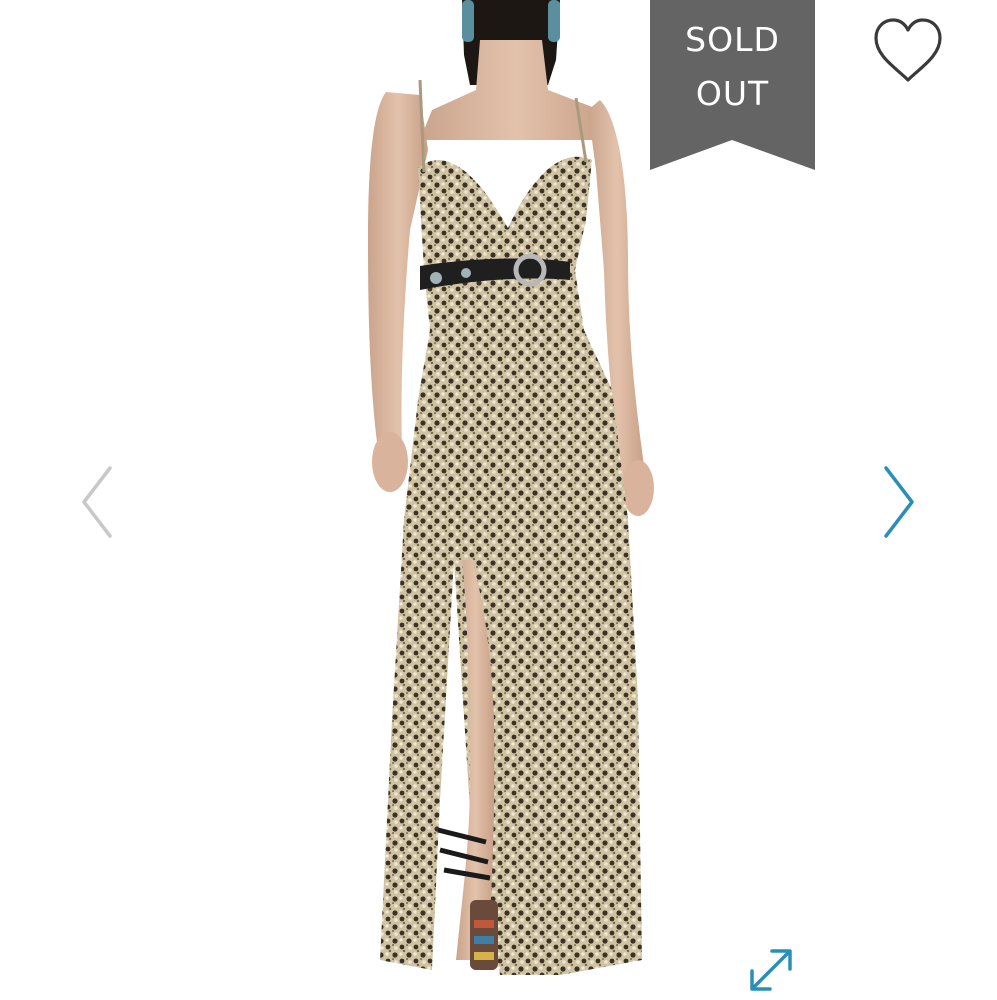 This screenshot has width=997, height=1000. I want to click on sold-out-label-line-1: SOLD, so click(732, 39).